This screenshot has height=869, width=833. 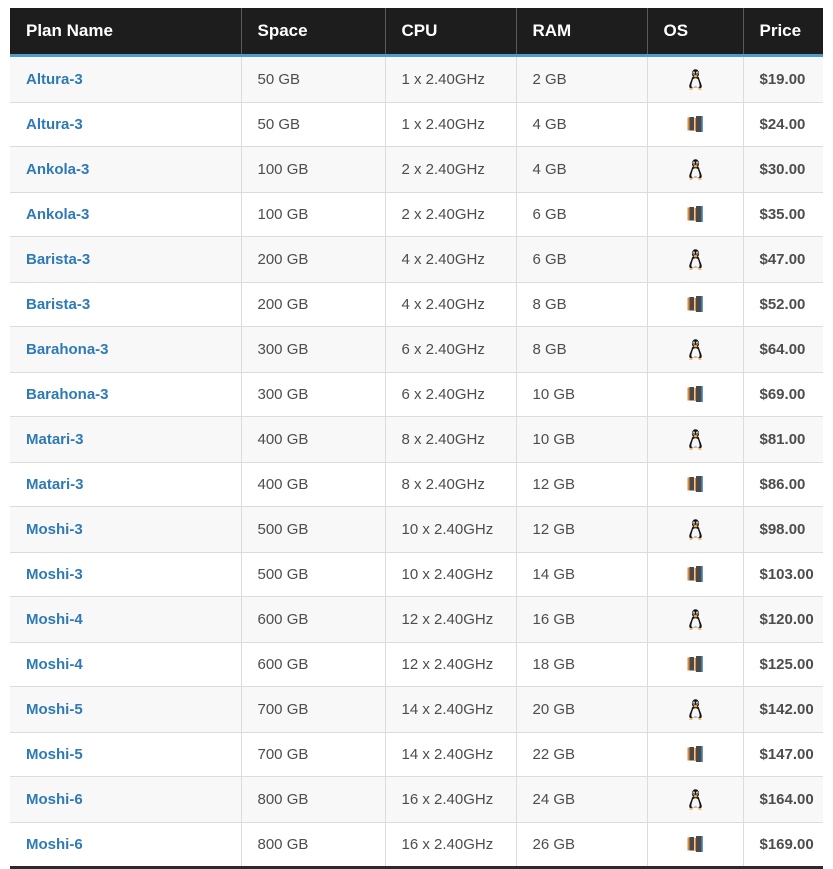 What do you see at coordinates (126, 529) in the screenshot?
I see `cell-plan-name: Moshi-3` at bounding box center [126, 529].